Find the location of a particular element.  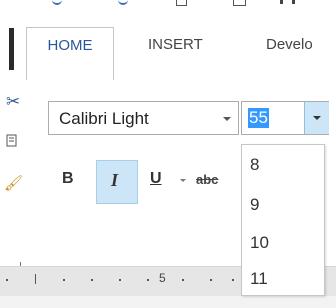

font-size-dropdown-list: 8 9 10 11 is located at coordinates (283, 220).